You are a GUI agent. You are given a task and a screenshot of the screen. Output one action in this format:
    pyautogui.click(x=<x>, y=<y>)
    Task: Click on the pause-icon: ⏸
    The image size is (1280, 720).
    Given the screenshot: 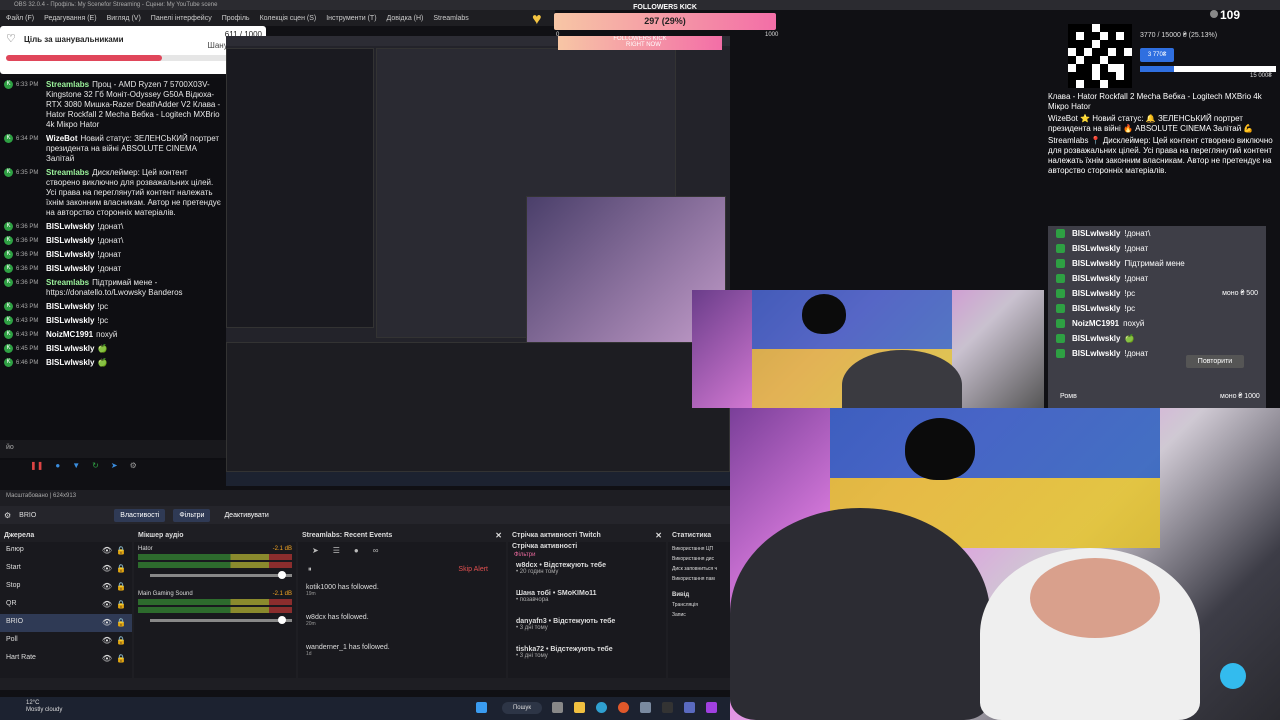 What is the action you would take?
    pyautogui.click(x=310, y=569)
    